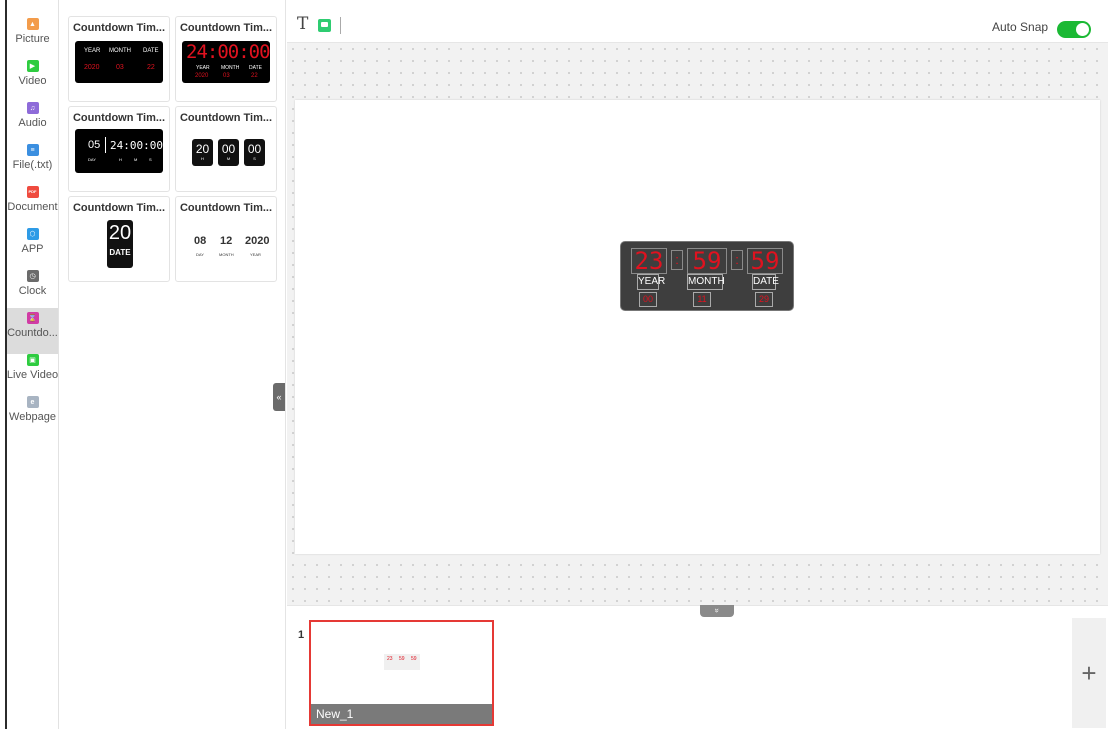 The height and width of the screenshot is (729, 1108). What do you see at coordinates (105, 145) in the screenshot?
I see `preview-divider` at bounding box center [105, 145].